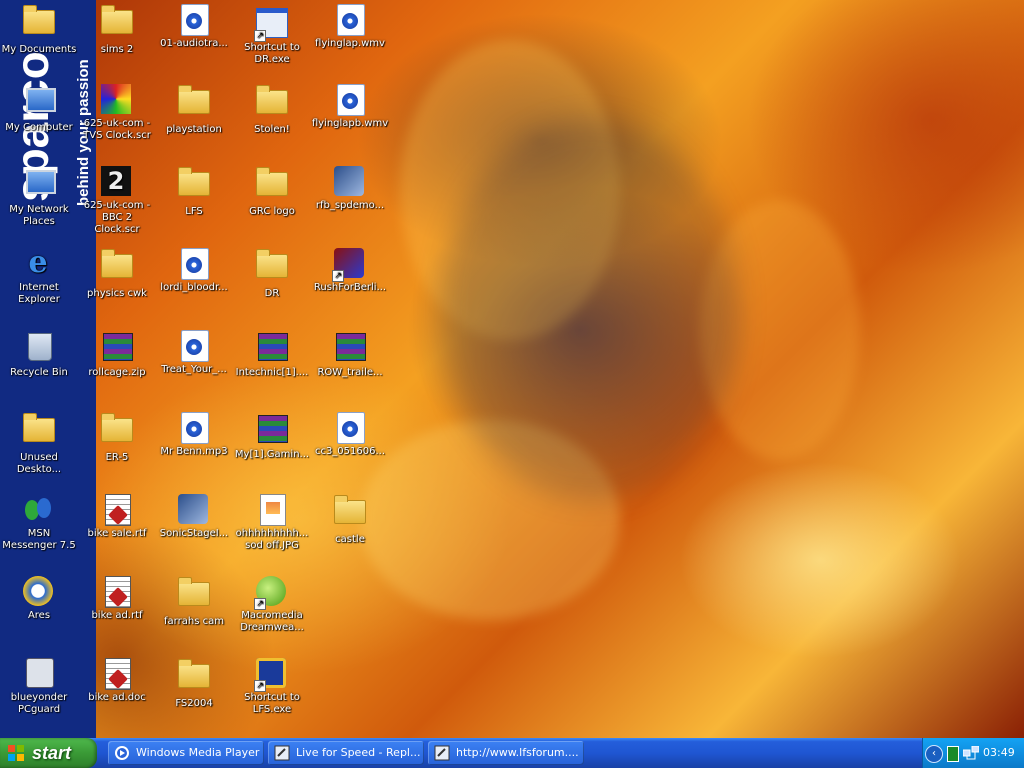 This screenshot has height=768, width=1024. Describe the element at coordinates (272, 110) in the screenshot. I see `desktop-icon-stolen: Stolen!` at that location.